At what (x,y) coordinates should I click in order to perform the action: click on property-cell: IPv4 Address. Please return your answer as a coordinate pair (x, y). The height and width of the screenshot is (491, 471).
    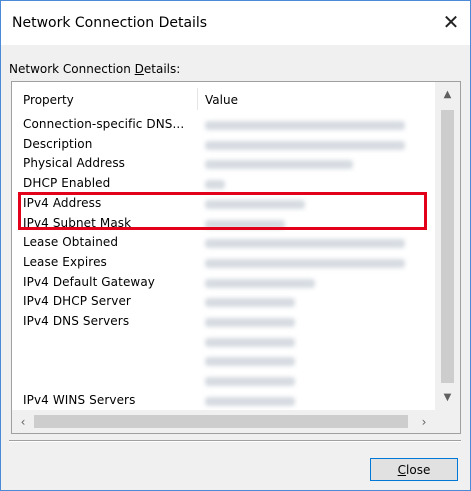
    Looking at the image, I should click on (62, 202).